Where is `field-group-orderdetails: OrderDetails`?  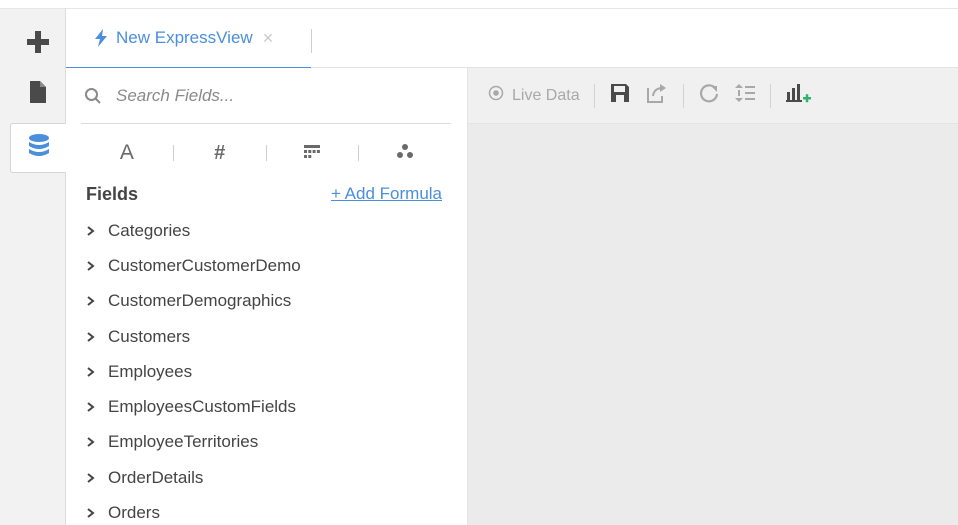 field-group-orderdetails: OrderDetails is located at coordinates (266, 477).